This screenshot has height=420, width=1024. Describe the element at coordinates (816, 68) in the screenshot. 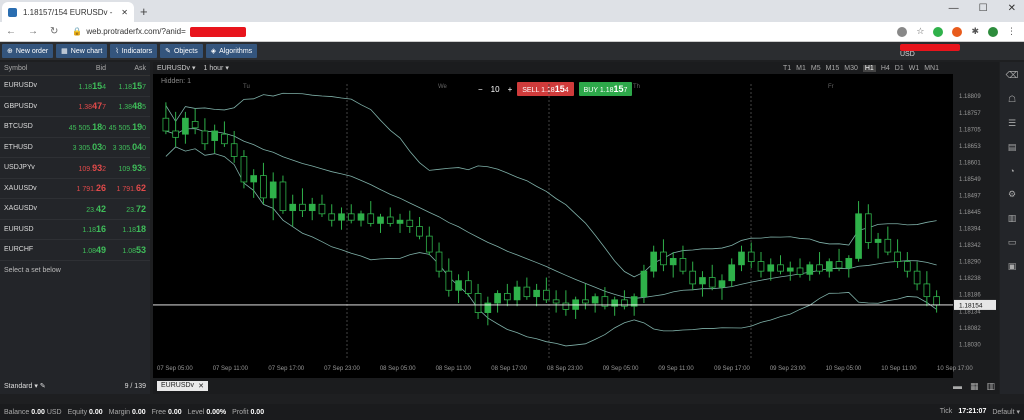

I see `tf-m5: M5` at that location.